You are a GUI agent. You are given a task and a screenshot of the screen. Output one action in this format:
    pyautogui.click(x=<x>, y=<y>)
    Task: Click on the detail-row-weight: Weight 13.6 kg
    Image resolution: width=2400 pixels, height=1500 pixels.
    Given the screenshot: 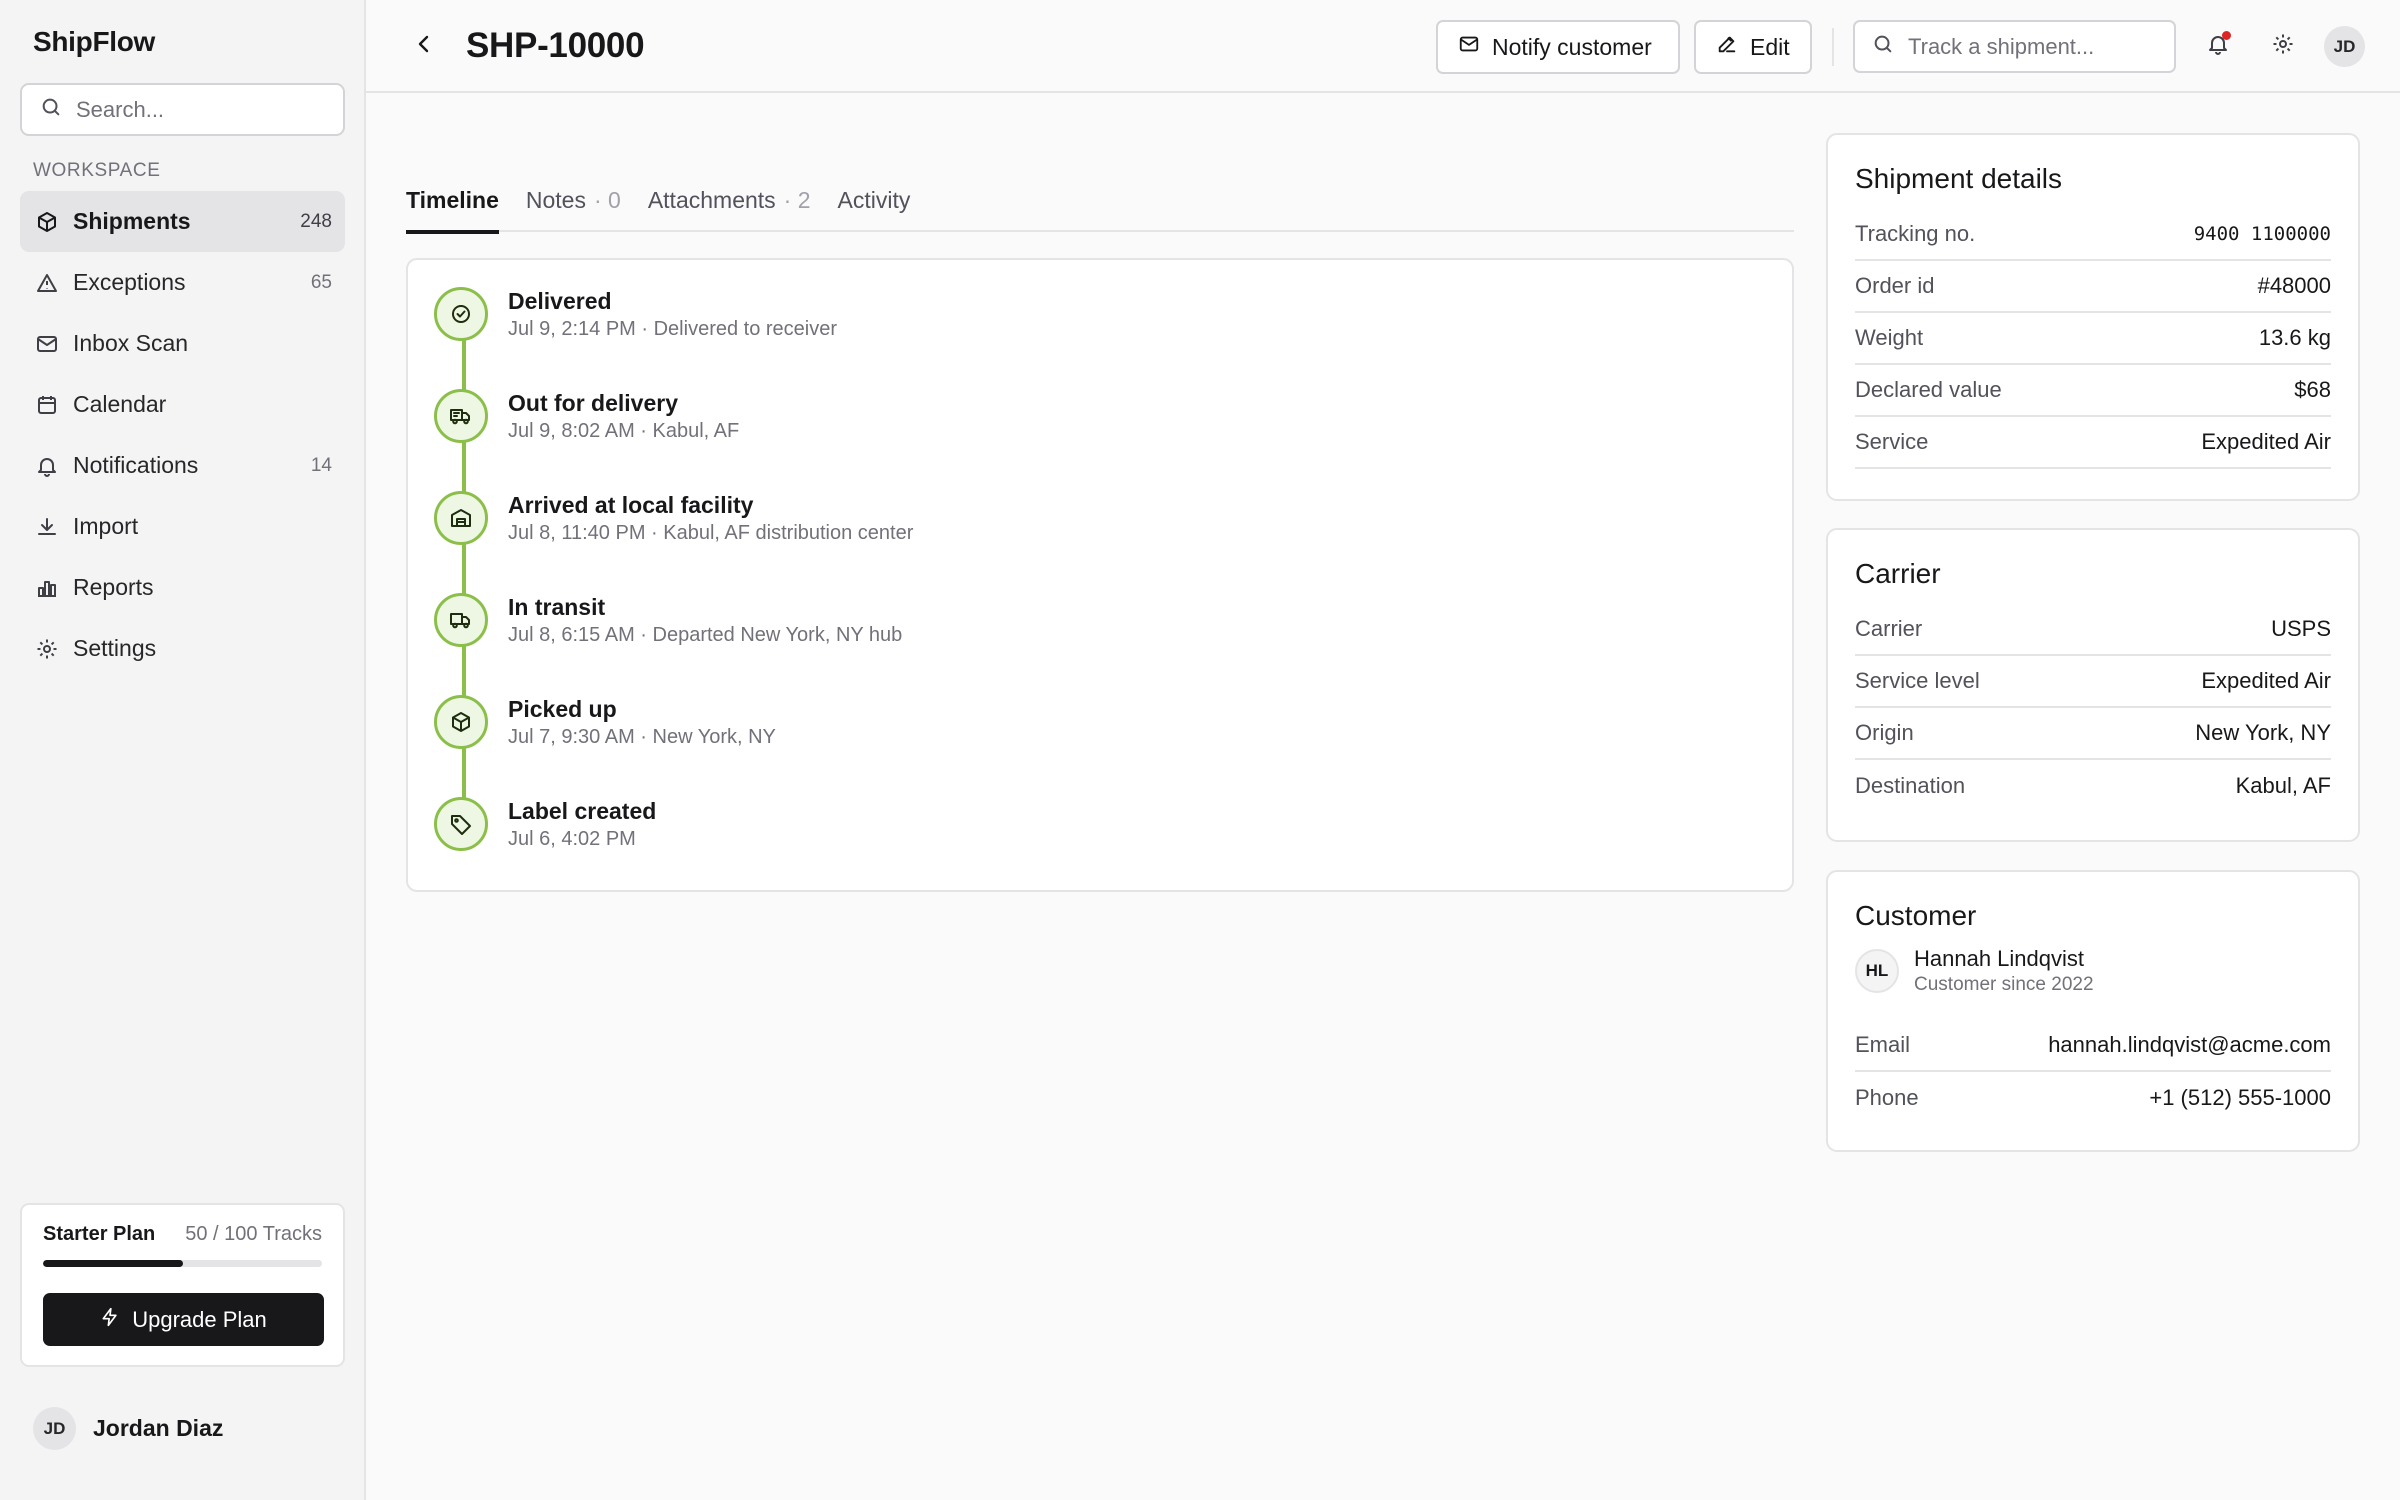 What is the action you would take?
    pyautogui.click(x=2093, y=339)
    